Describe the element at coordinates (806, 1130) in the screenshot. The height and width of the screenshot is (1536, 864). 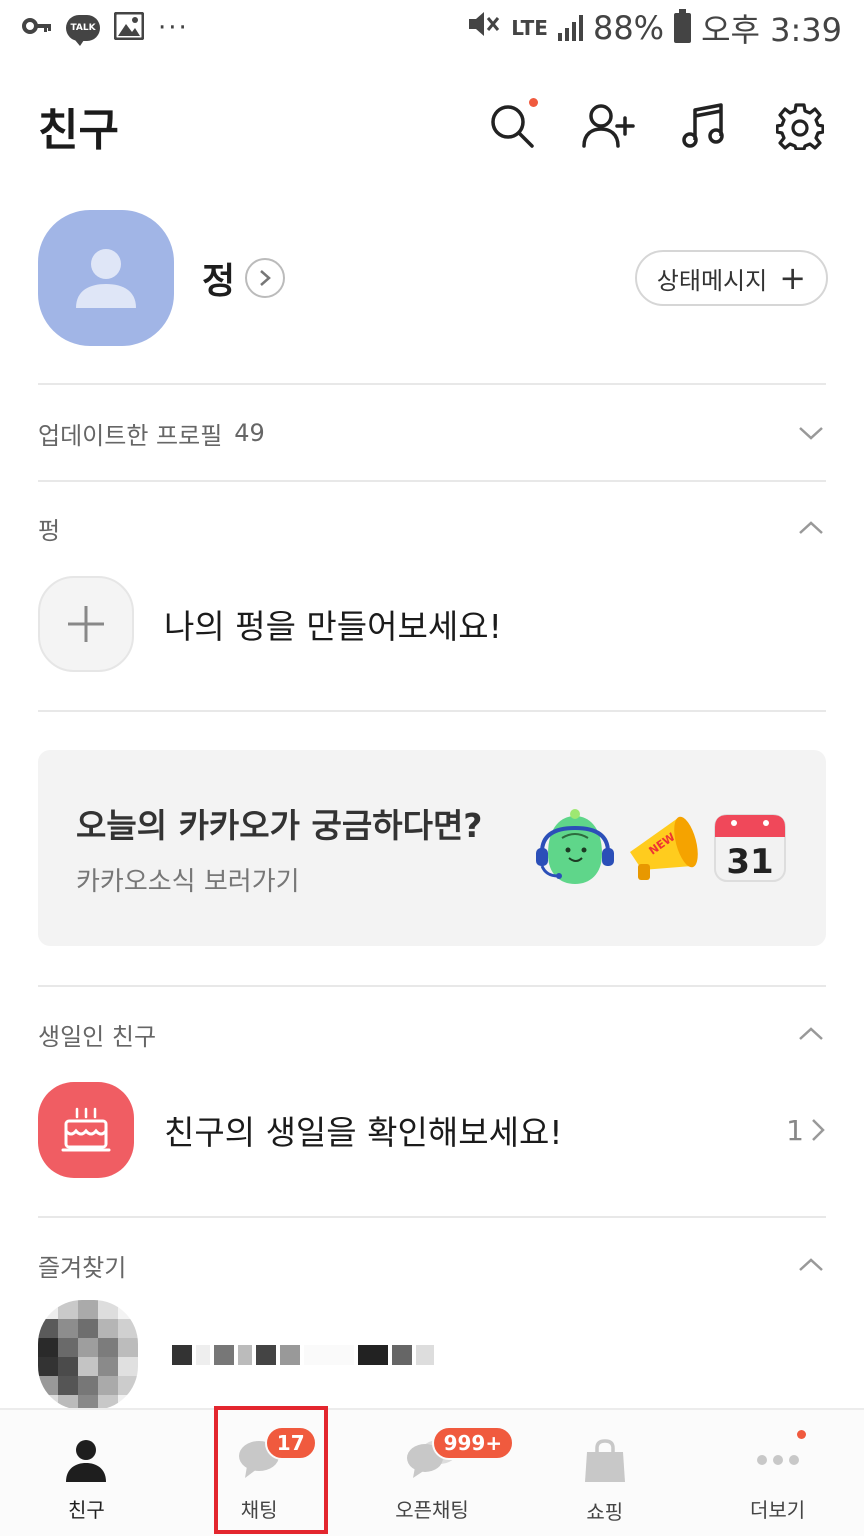
I see `birthday-count-link: 1` at that location.